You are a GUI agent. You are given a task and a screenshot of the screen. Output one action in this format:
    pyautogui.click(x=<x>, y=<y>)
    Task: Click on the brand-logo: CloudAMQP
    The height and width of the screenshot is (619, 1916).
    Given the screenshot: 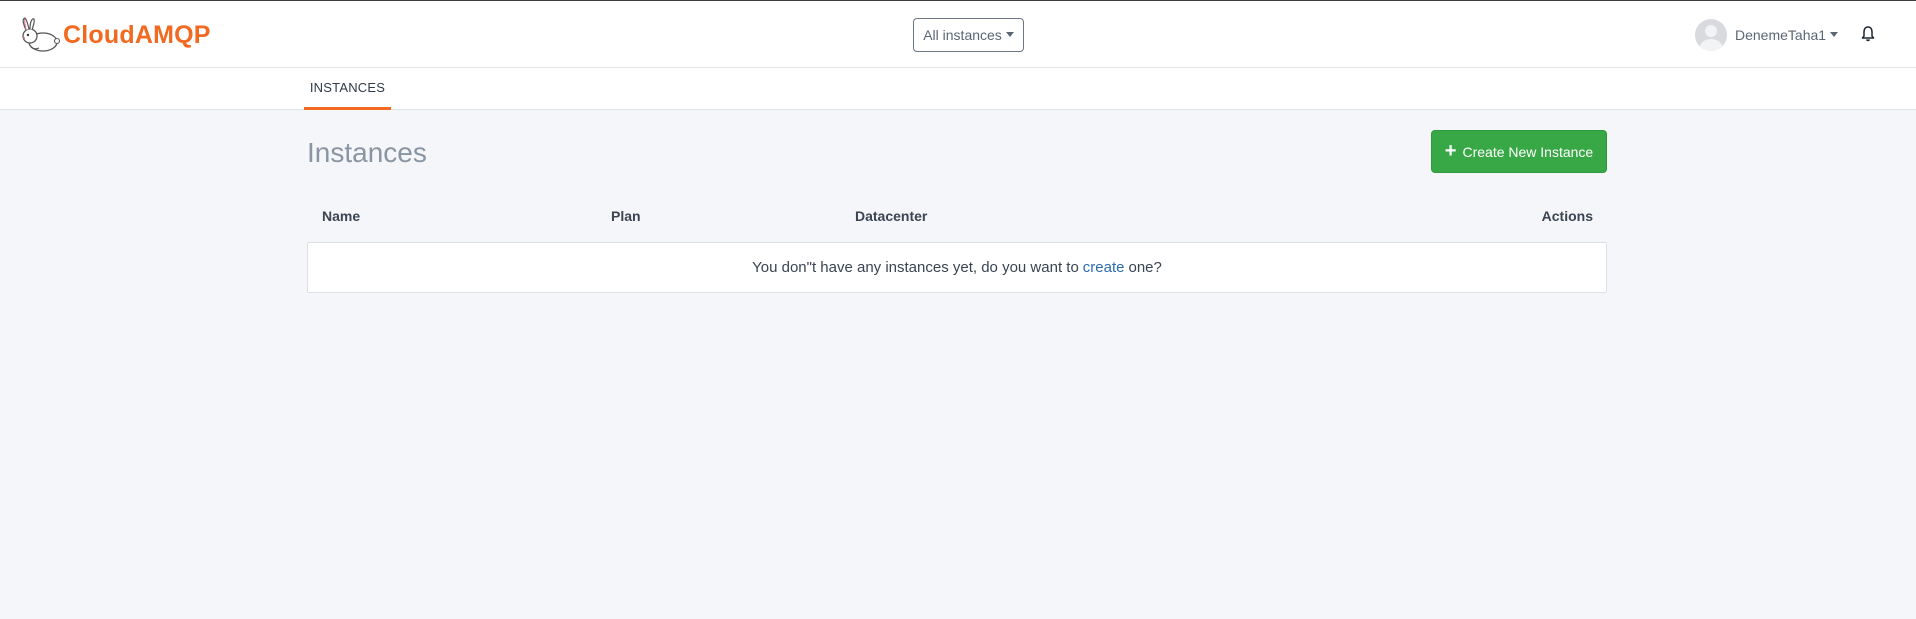 What is the action you would take?
    pyautogui.click(x=115, y=35)
    